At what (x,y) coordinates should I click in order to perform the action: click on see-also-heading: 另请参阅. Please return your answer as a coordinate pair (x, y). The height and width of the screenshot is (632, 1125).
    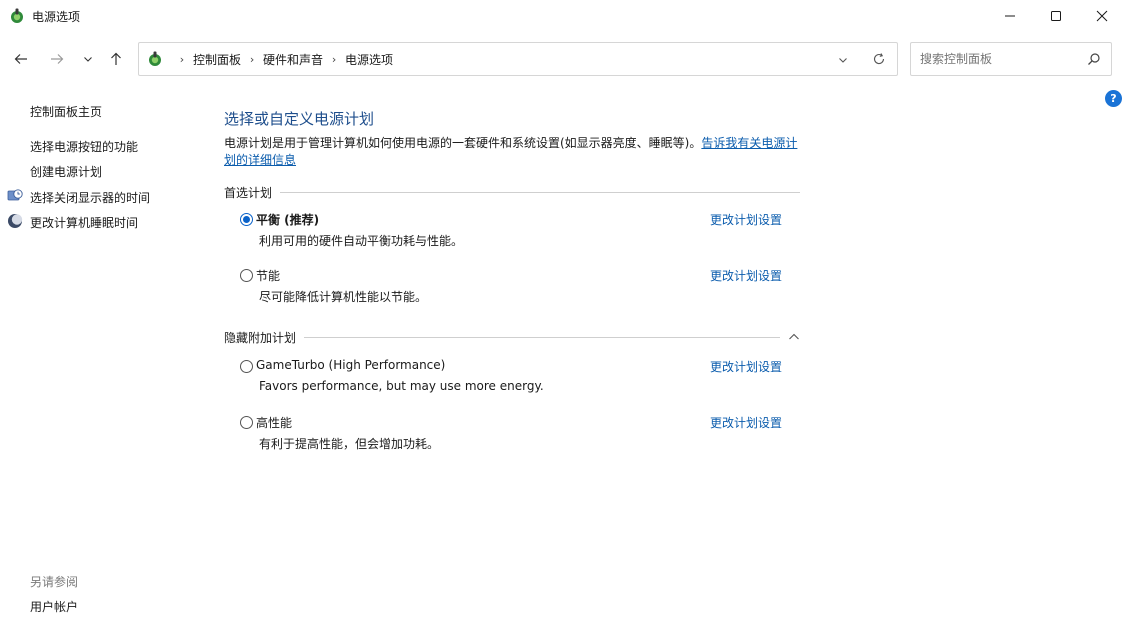
    Looking at the image, I should click on (54, 582).